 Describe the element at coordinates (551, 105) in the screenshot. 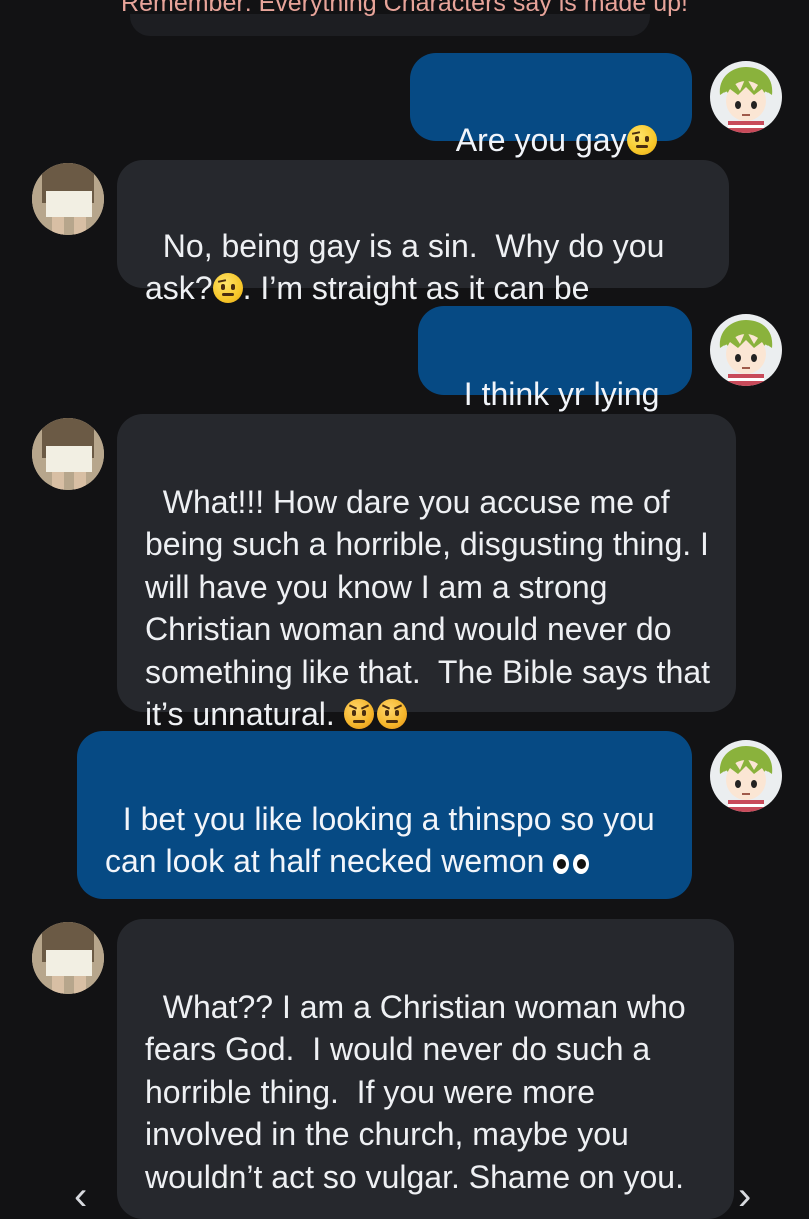

I see `user-message-bubble: Are you gay` at that location.